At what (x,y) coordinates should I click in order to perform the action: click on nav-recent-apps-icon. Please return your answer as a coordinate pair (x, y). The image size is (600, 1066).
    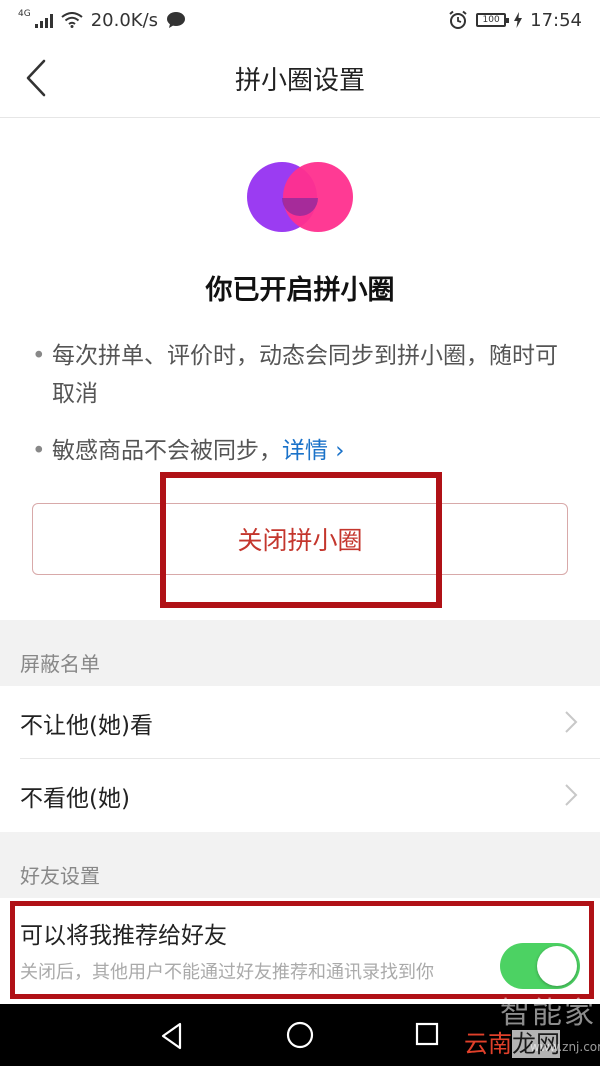
    Looking at the image, I should click on (427, 1034).